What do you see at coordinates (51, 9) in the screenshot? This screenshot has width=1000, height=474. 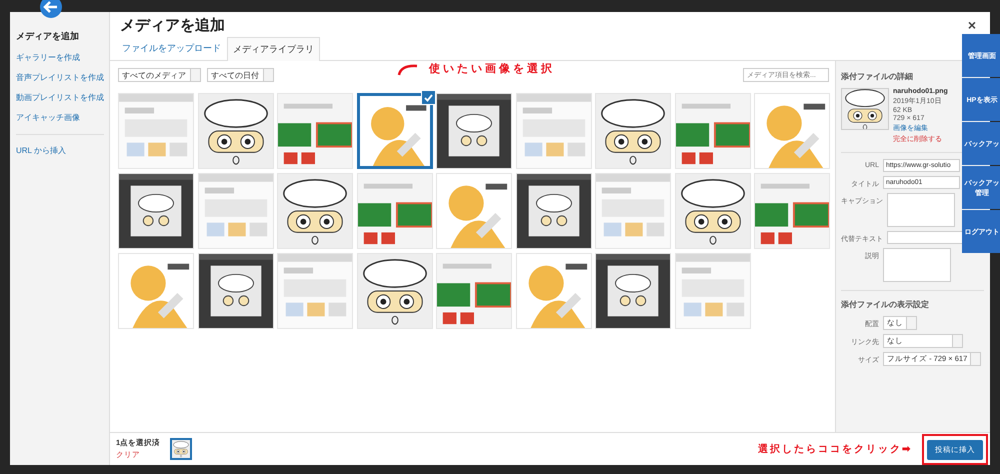 I see `back-arrow-icon` at bounding box center [51, 9].